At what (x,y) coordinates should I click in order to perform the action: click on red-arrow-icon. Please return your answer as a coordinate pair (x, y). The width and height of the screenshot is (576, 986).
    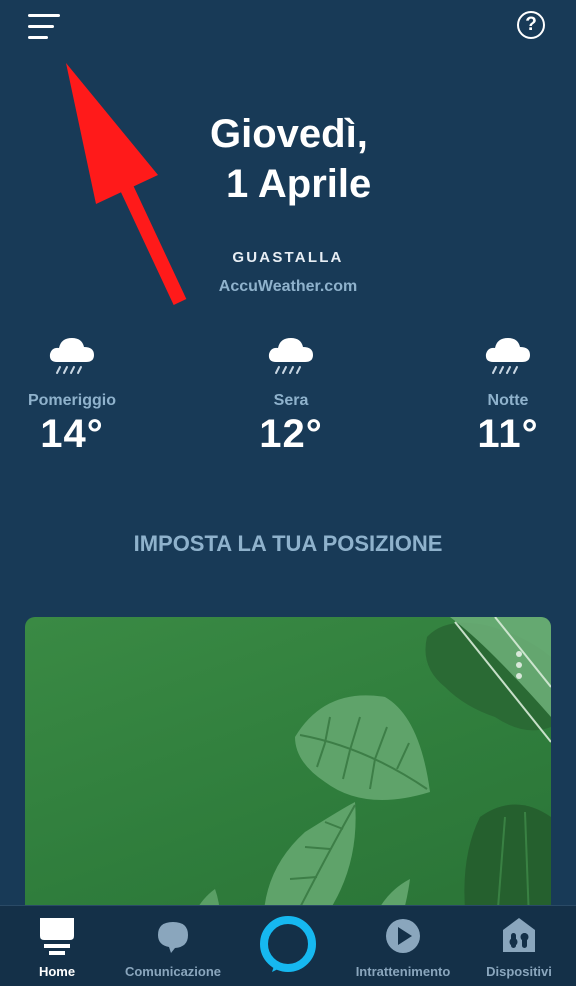
    Looking at the image, I should click on (126, 184).